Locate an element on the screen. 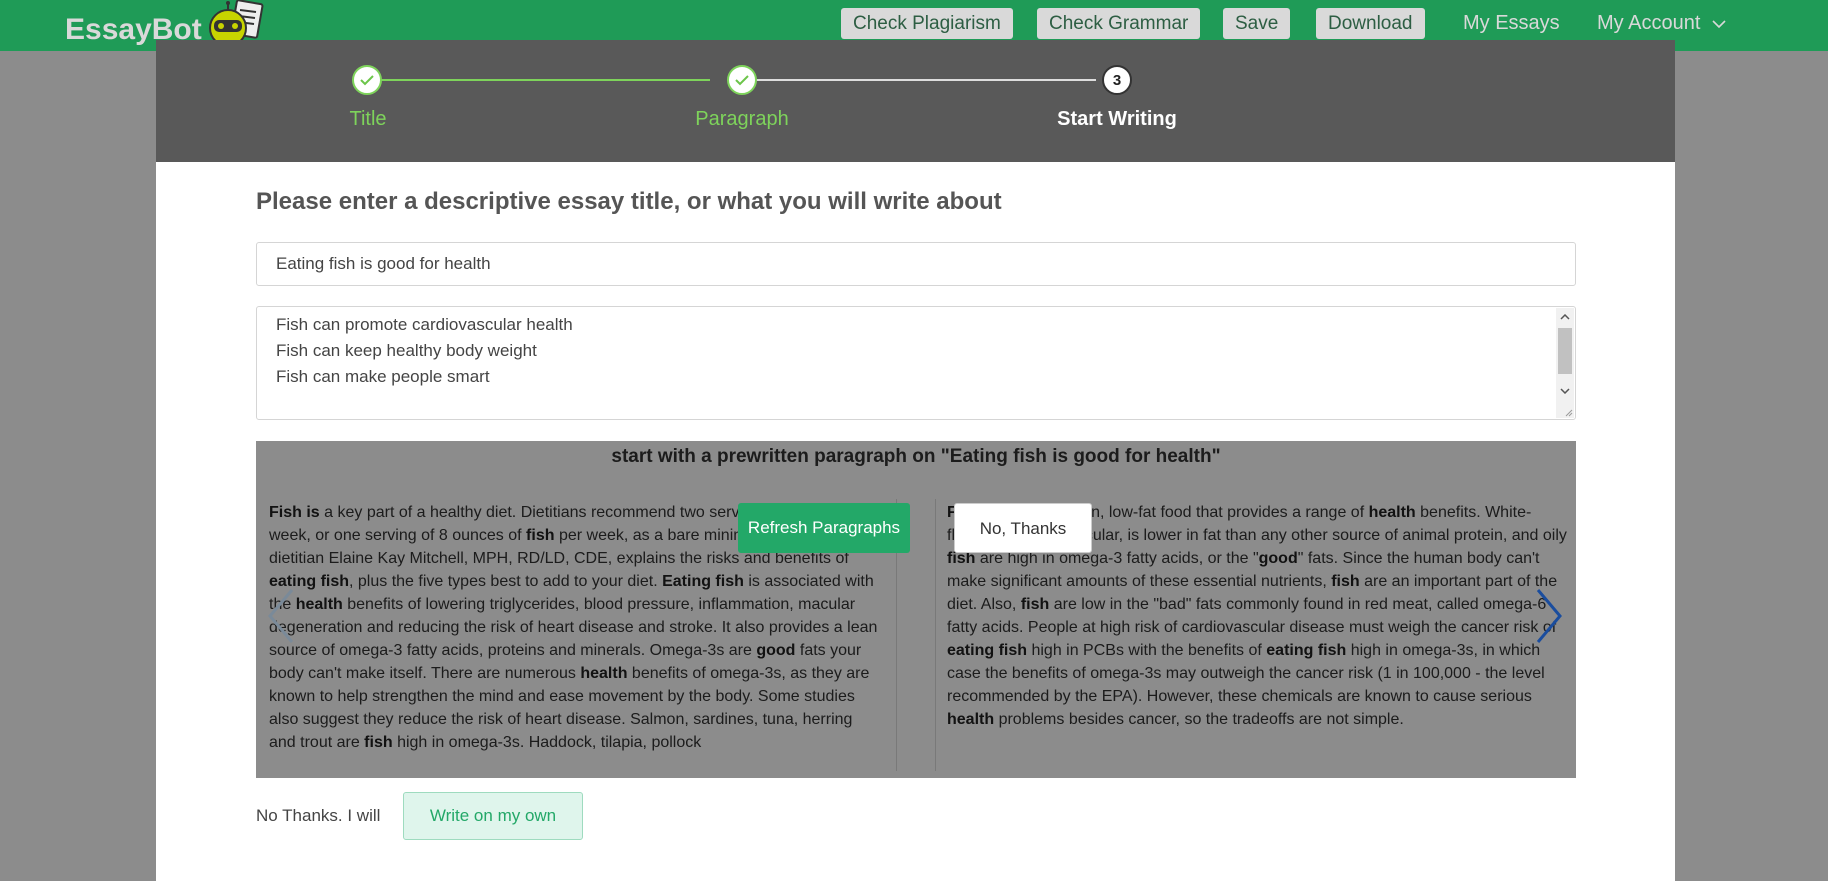  step-3-circle: 3 is located at coordinates (1117, 80).